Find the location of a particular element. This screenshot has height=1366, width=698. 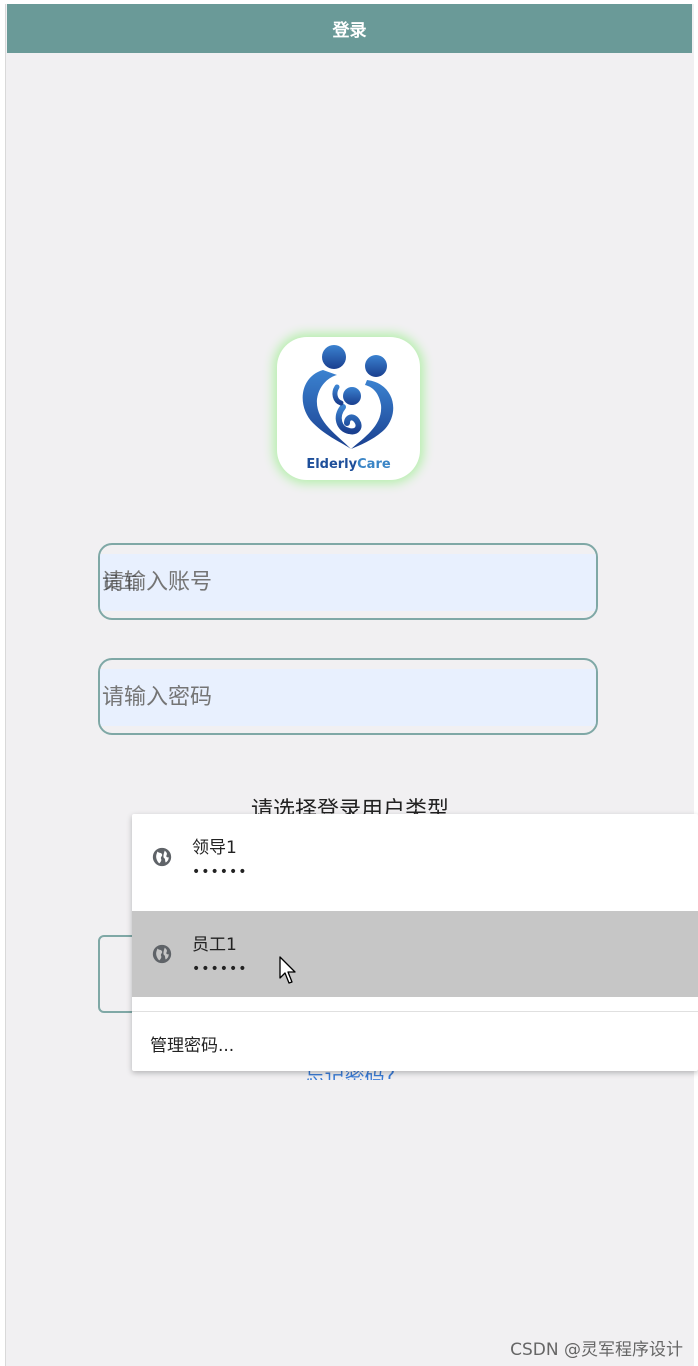

credential-item-2: 员工1 •••••• is located at coordinates (415, 954).